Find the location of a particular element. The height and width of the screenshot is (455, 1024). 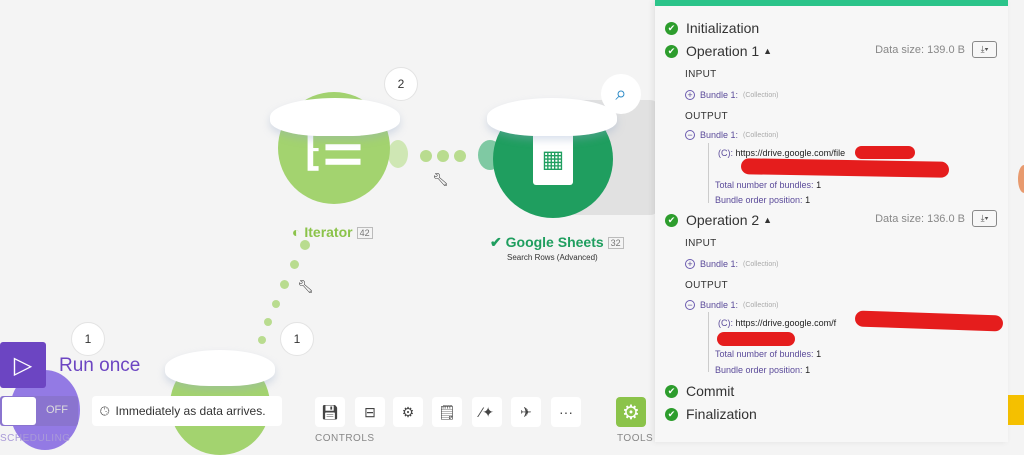

tools-button: ⚙ is located at coordinates (631, 412).